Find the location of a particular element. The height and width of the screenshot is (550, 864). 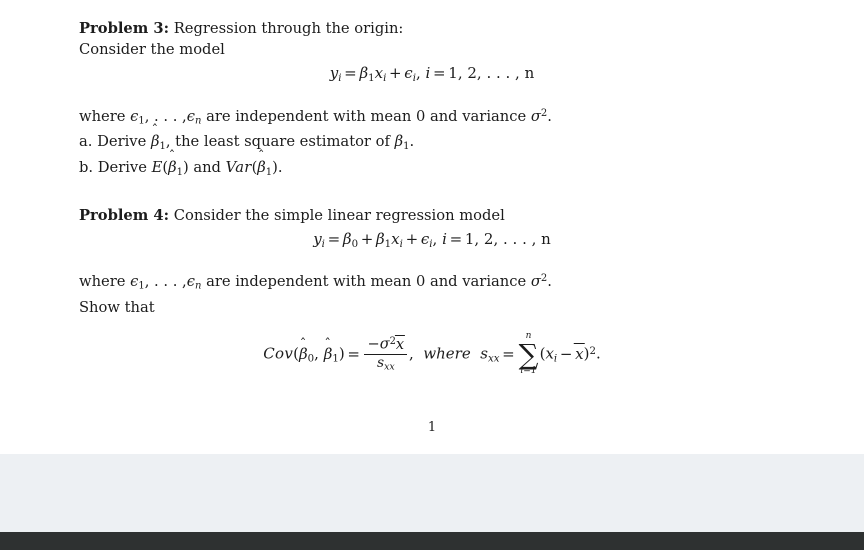

eq4-beta0: β is located at coordinates (347, 238).